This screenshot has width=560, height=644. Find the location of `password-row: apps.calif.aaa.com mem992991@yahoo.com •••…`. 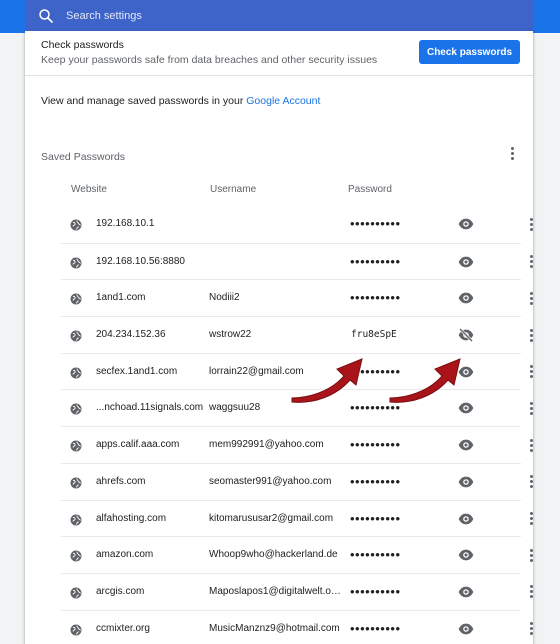

password-row: apps.calif.aaa.com mem992991@yahoo.com •••… is located at coordinates (297, 444).